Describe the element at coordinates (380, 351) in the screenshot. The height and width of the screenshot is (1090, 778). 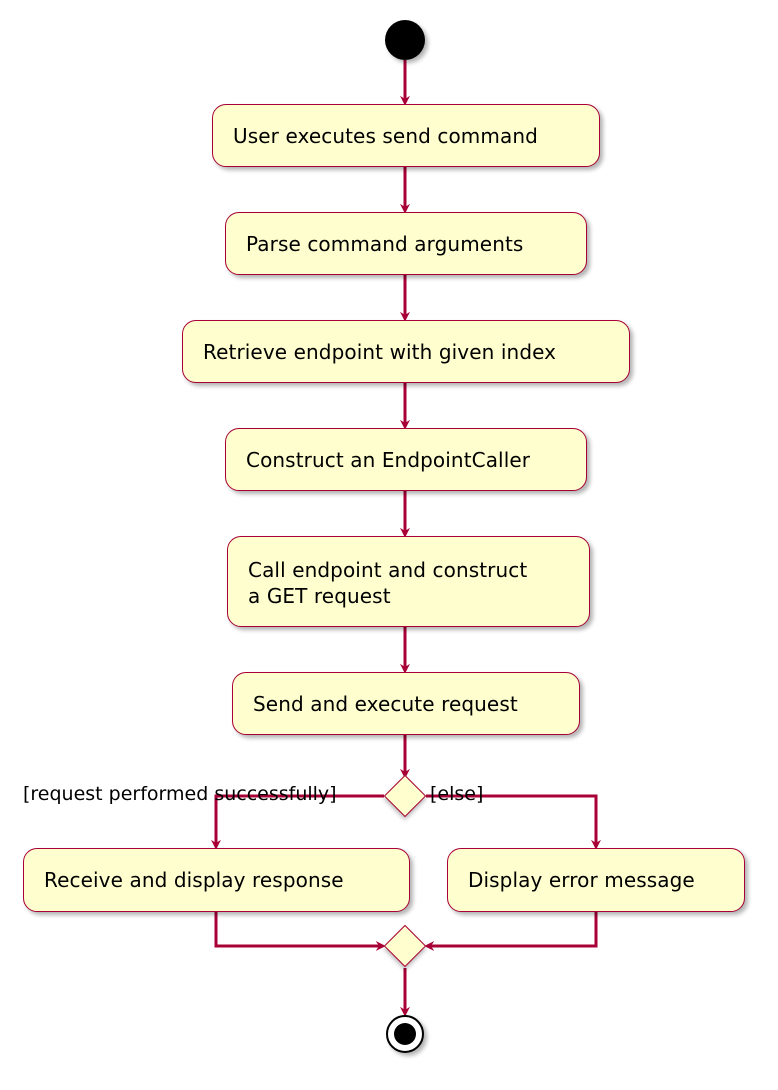
I see `activity-label: Retrieve endpoint with given index` at that location.